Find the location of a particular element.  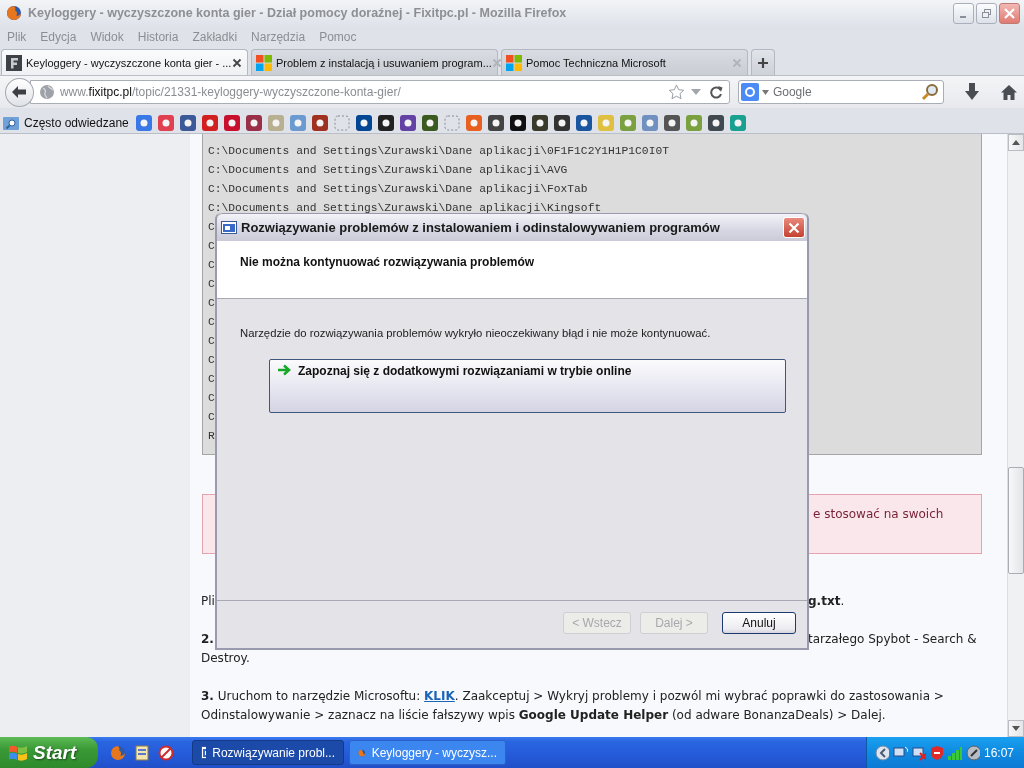

search-icon is located at coordinates (930, 92).